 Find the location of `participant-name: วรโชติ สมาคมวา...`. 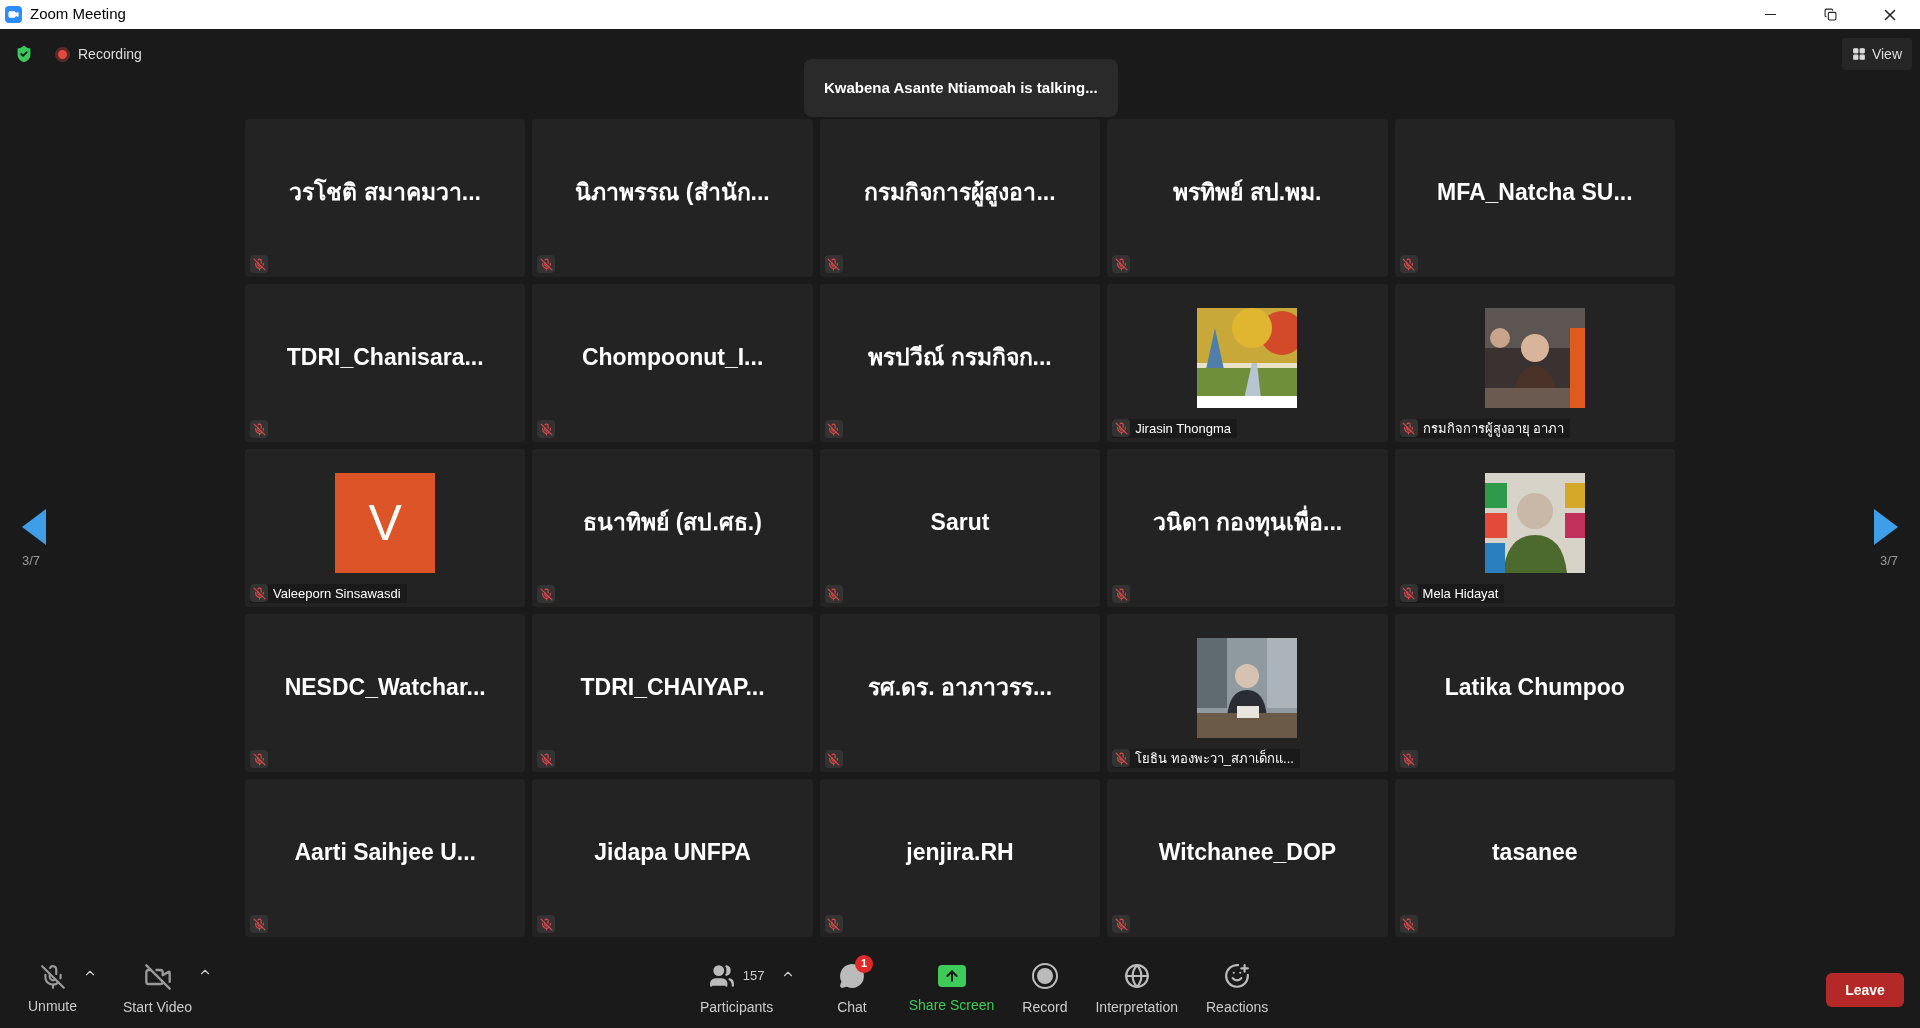

participant-name: วรโชติ สมาคมวา... is located at coordinates (385, 192).